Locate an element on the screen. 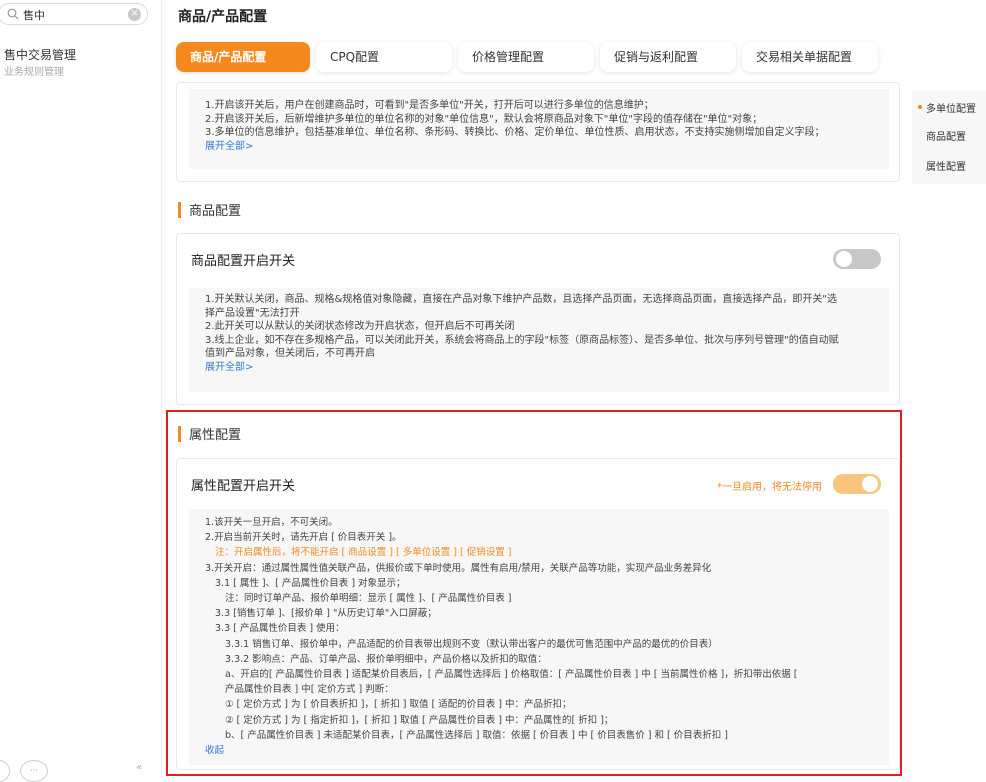 The image size is (986, 782). product-config-toggle is located at coordinates (857, 259).